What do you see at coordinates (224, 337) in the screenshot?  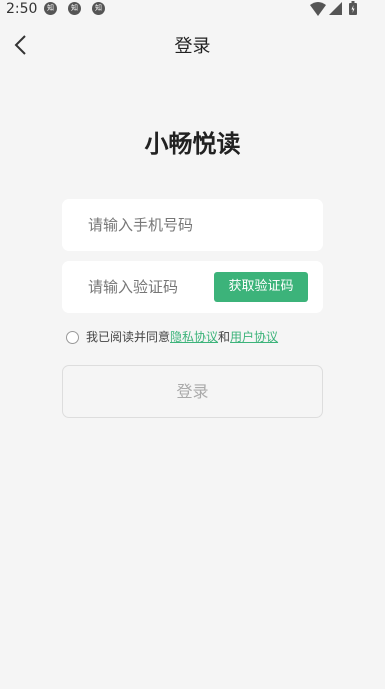 I see `agreement-conjunction: 和` at bounding box center [224, 337].